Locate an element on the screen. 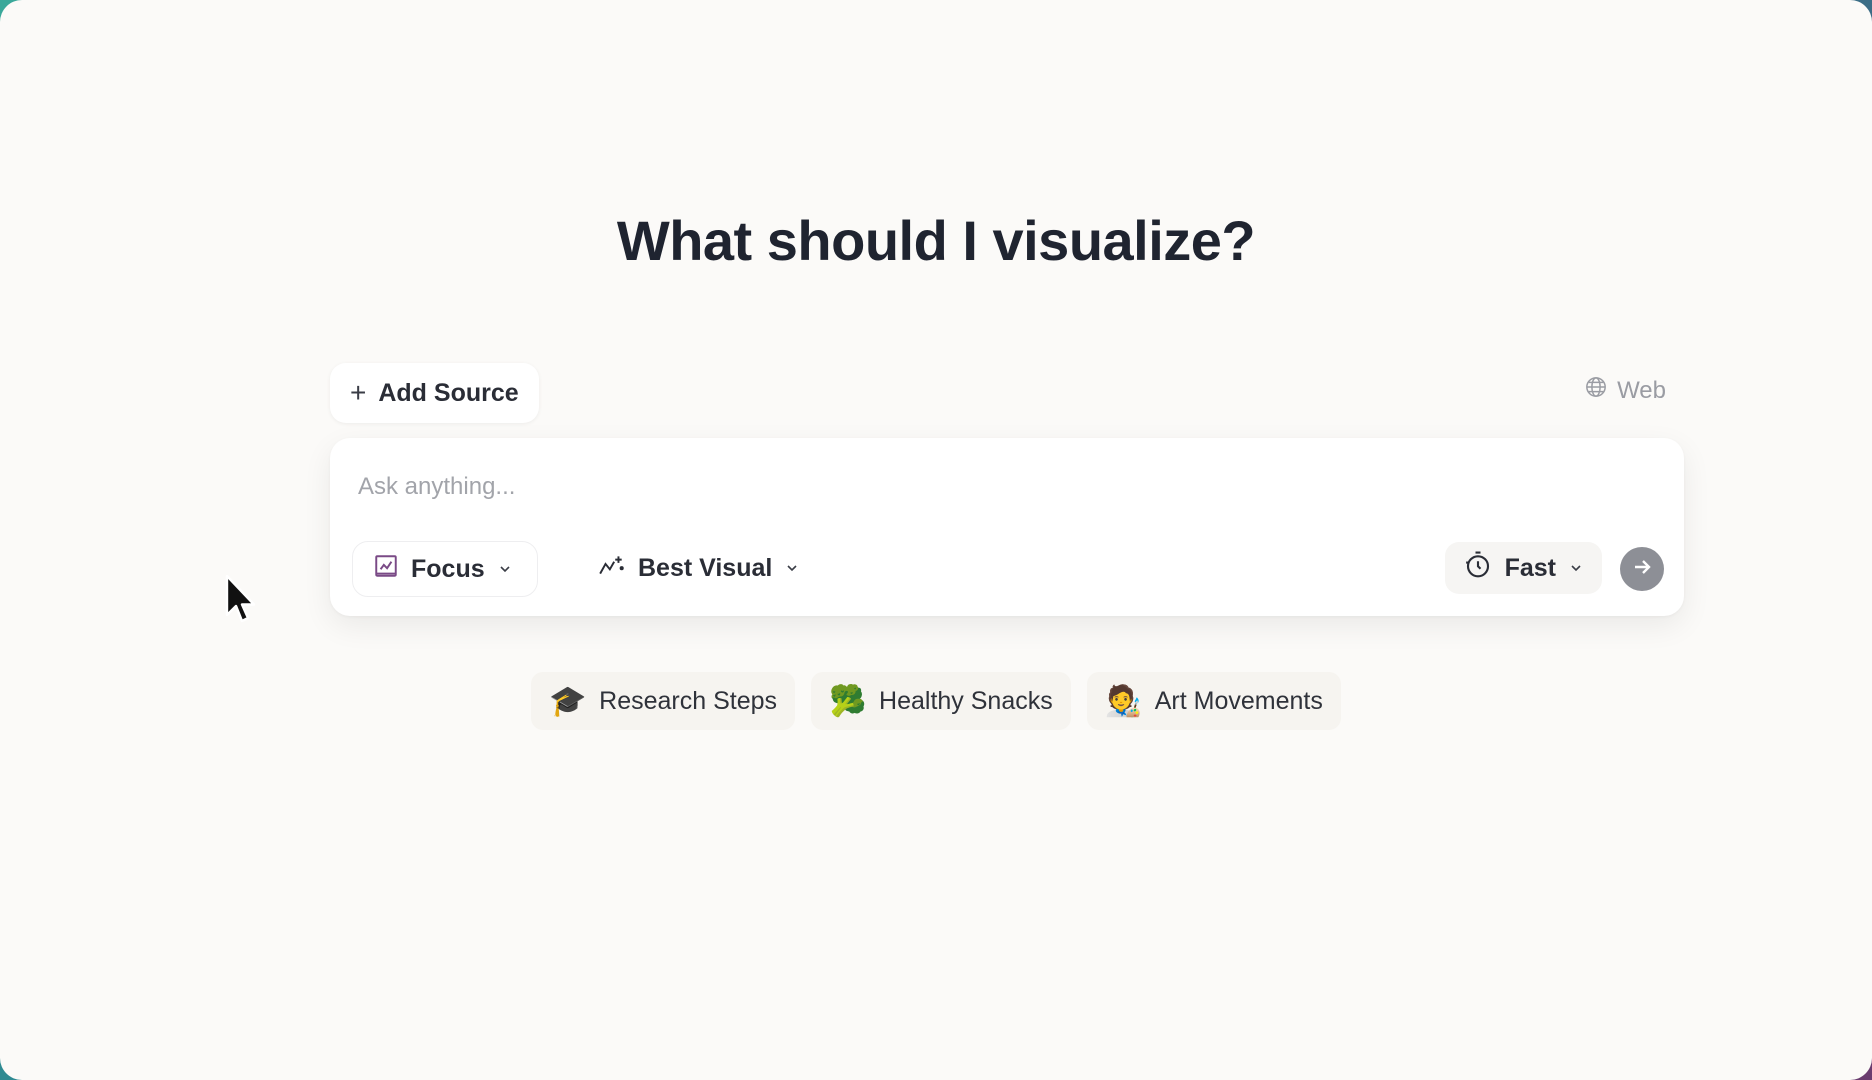 This screenshot has height=1080, width=1872. mouse-cursor-icon is located at coordinates (242, 602).